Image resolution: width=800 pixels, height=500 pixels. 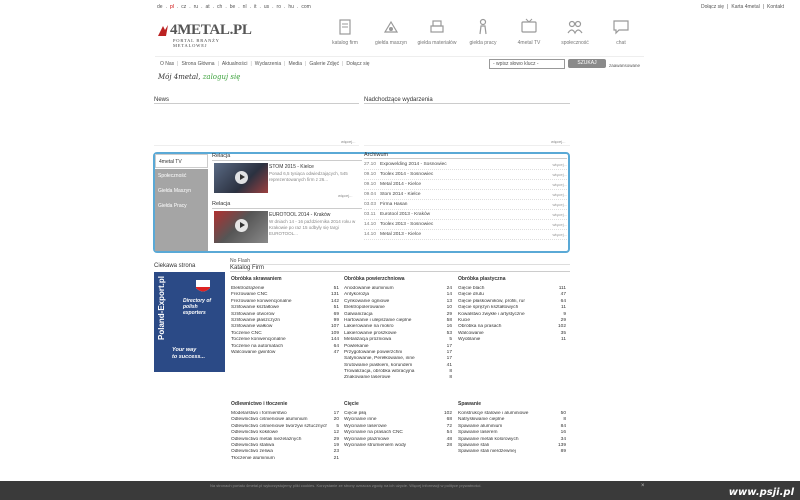 What do you see at coordinates (745, 7) in the screenshot?
I see `card-link: Karta 4metal` at bounding box center [745, 7].